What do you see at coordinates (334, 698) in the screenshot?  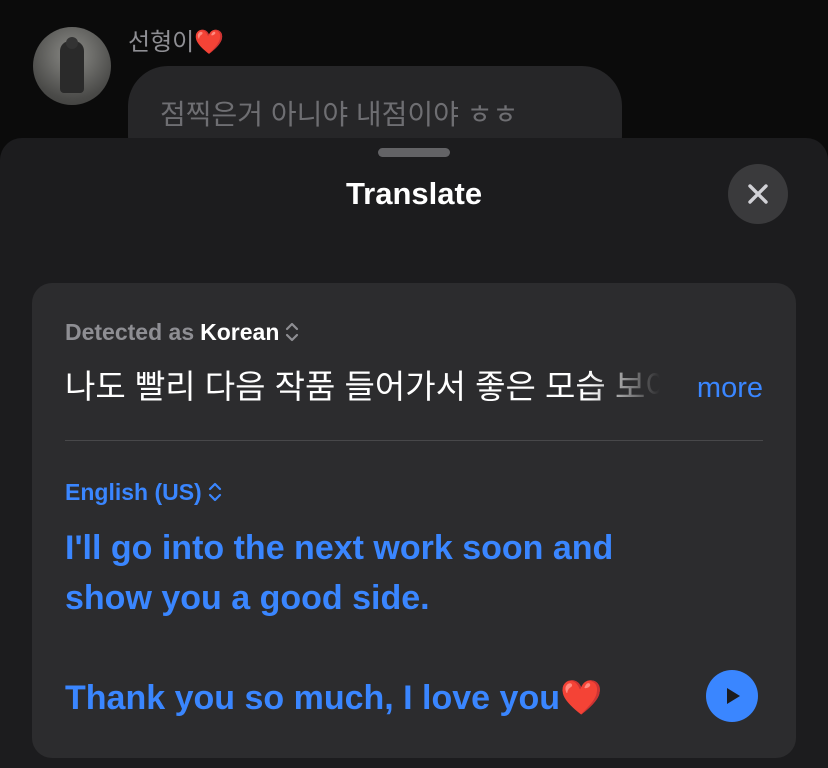 I see `translation-line-2: Thank you so much, I love you❤️` at bounding box center [334, 698].